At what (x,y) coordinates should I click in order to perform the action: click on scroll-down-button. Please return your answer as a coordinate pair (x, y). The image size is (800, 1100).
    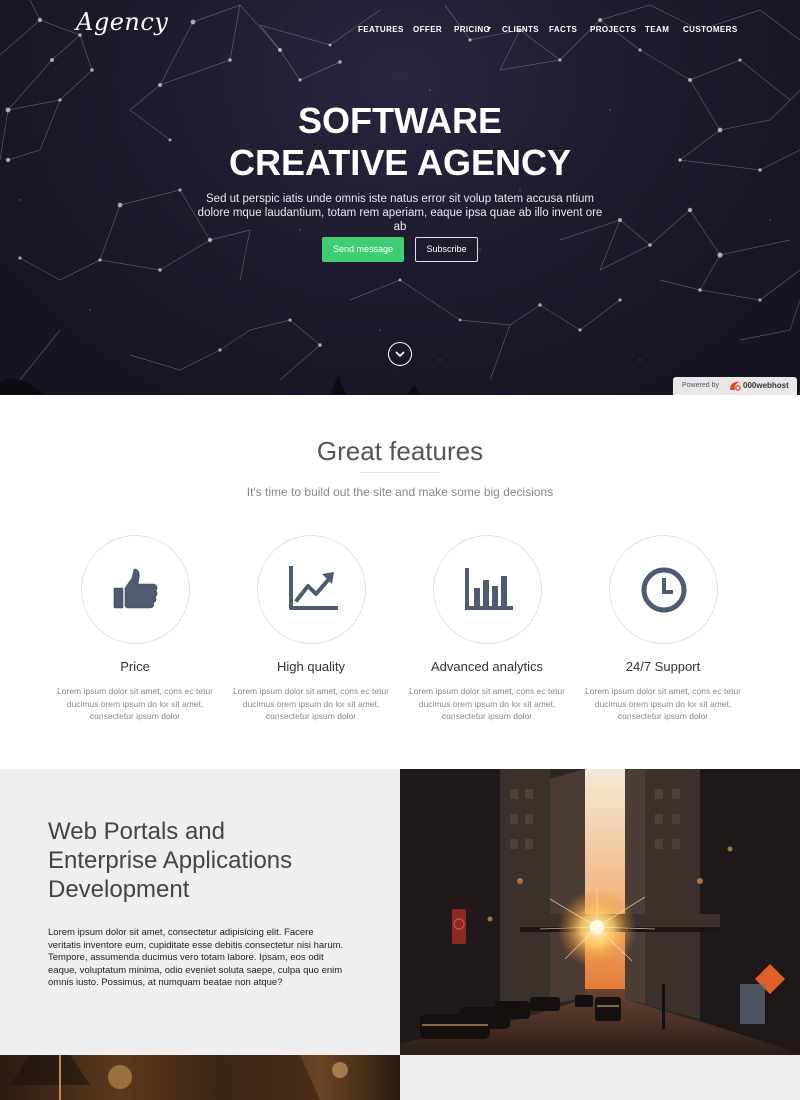
    Looking at the image, I should click on (400, 354).